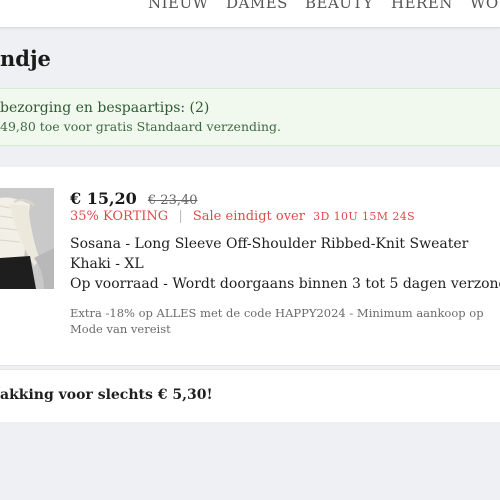 This screenshot has height=500, width=500. What do you see at coordinates (257, 6) in the screenshot?
I see `nav-item-dames: DAMES` at bounding box center [257, 6].